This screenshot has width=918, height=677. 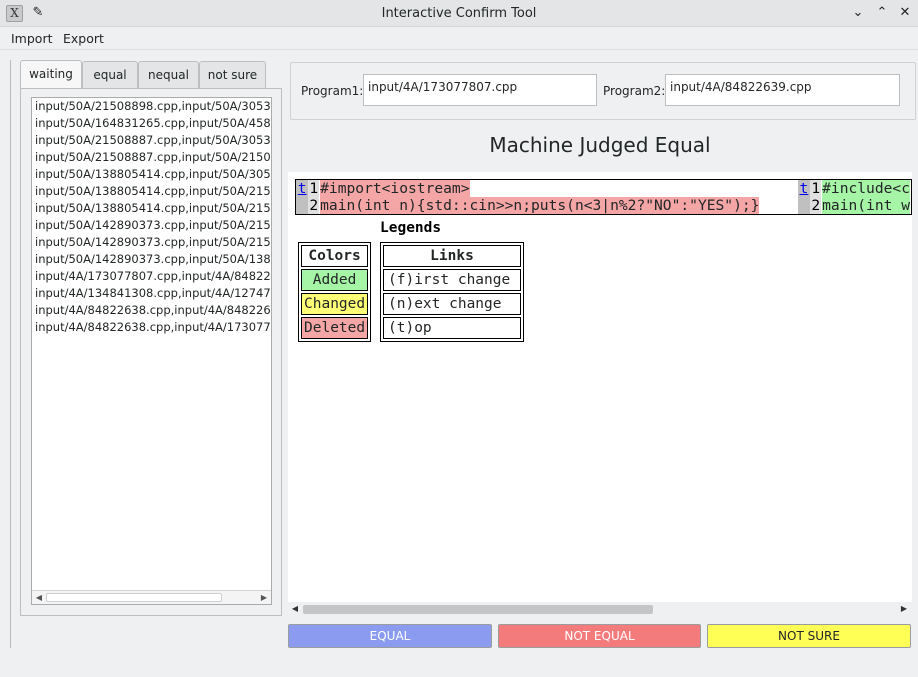 I want to click on tab-waiting: waiting, so click(x=51, y=74).